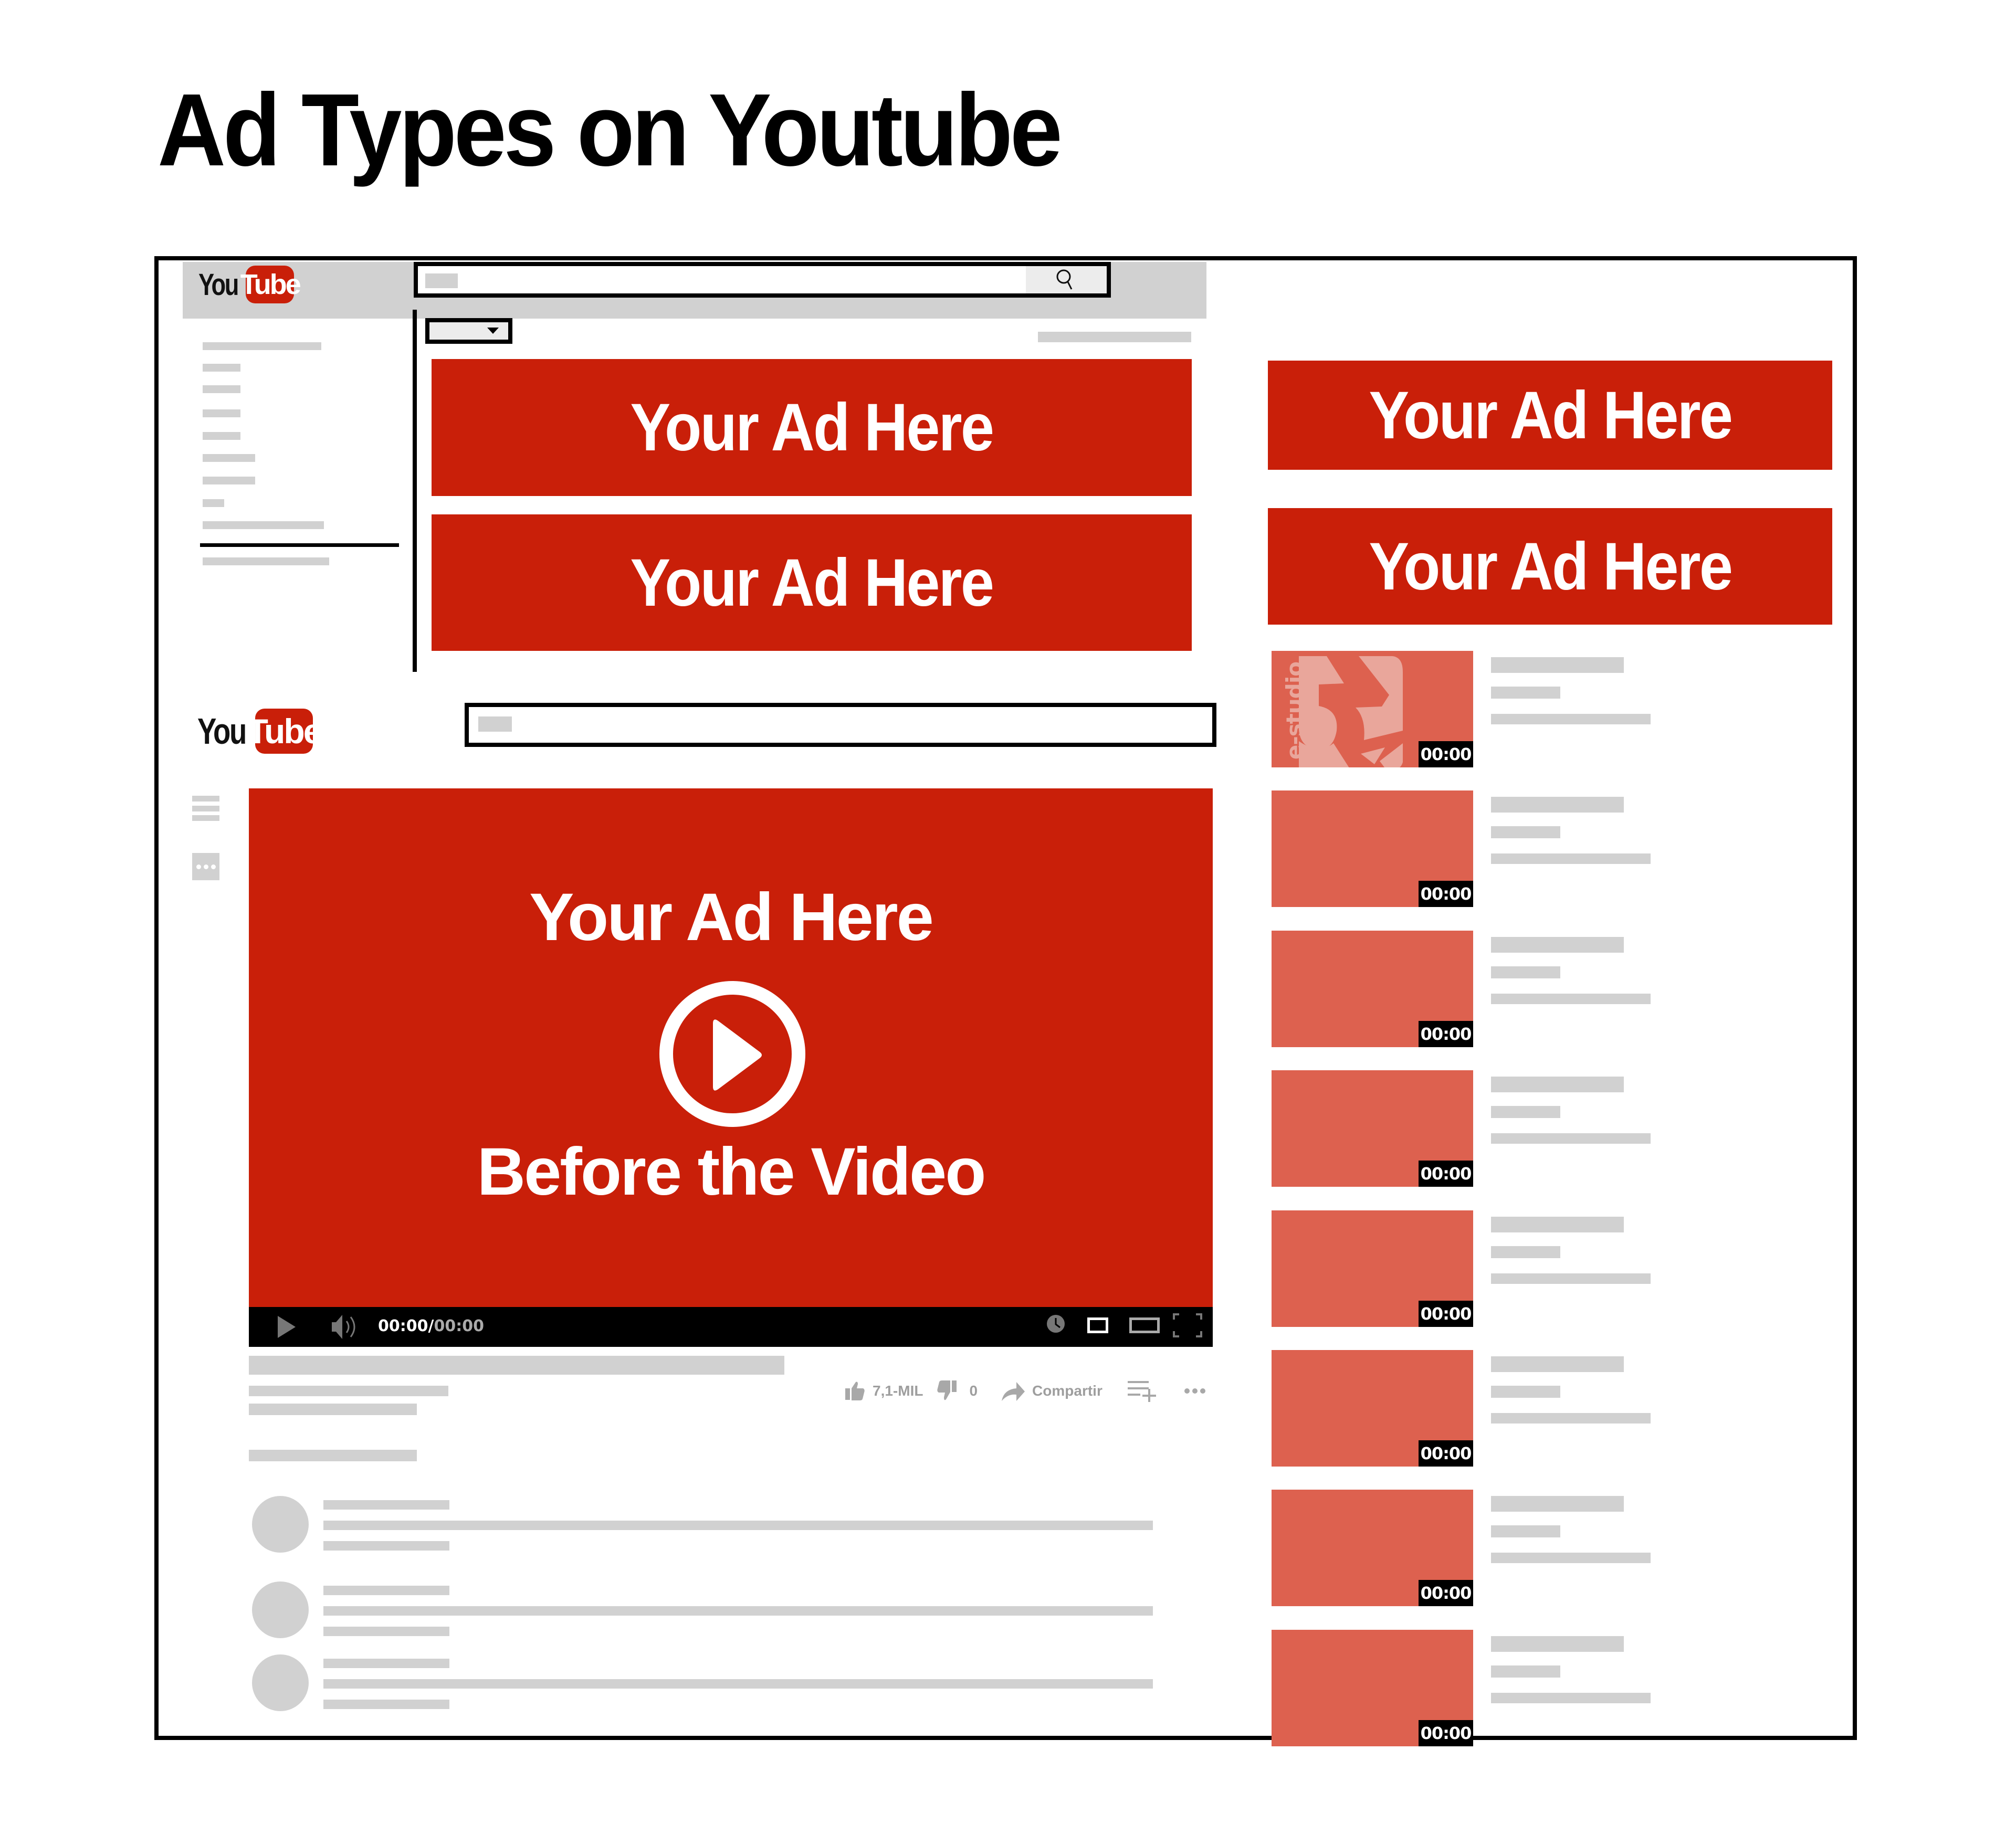 The width and height of the screenshot is (2016, 1824). Describe the element at coordinates (947, 1390) in the screenshot. I see `thumbs-down-icon` at that location.